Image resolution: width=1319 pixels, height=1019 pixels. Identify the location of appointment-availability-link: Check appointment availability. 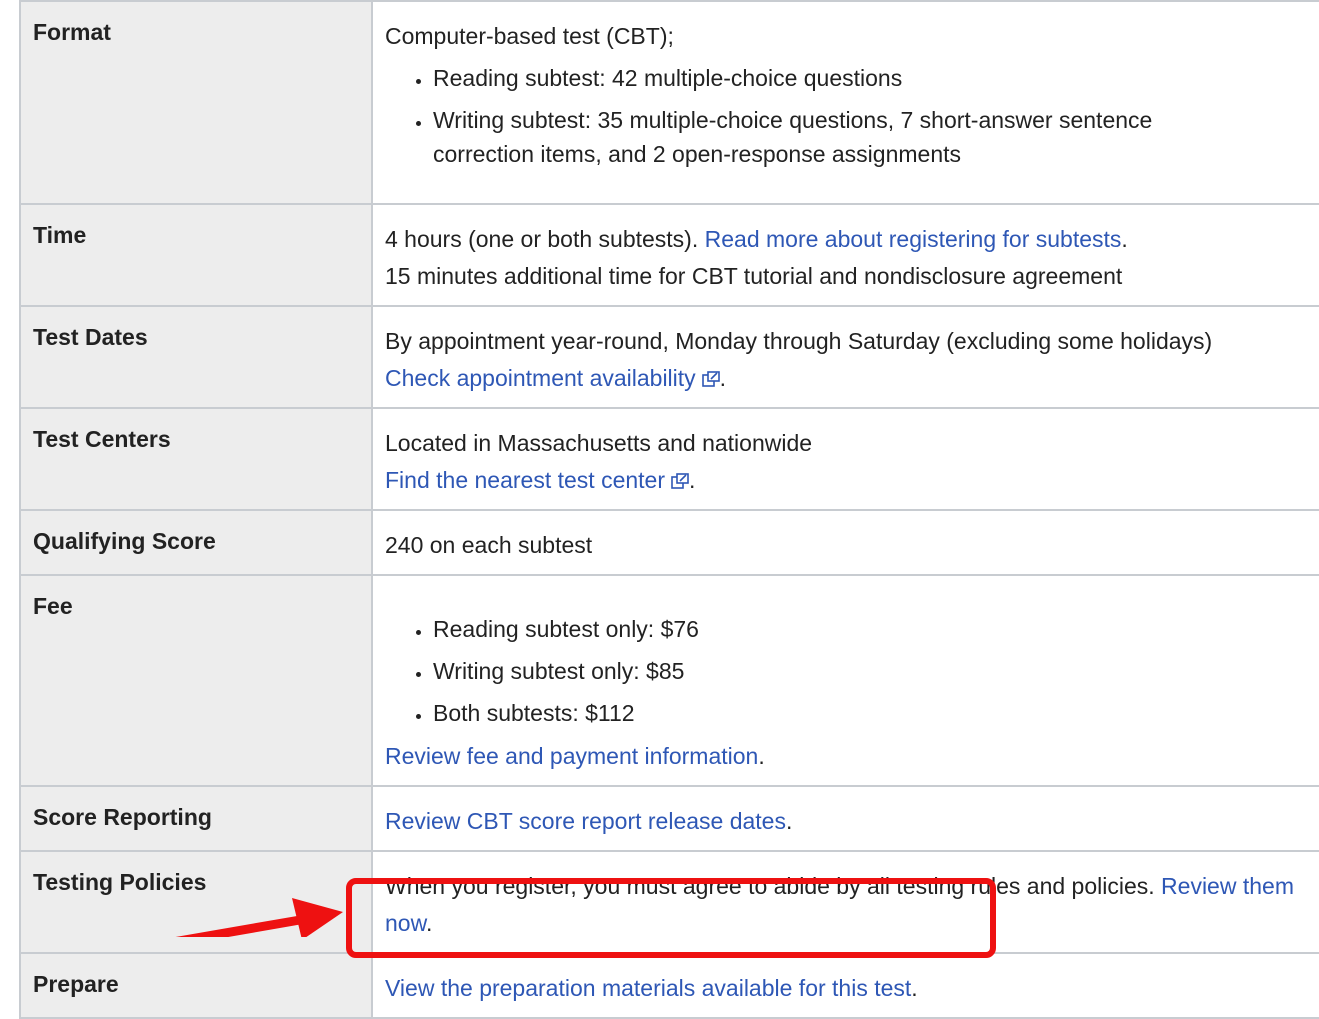
(552, 378).